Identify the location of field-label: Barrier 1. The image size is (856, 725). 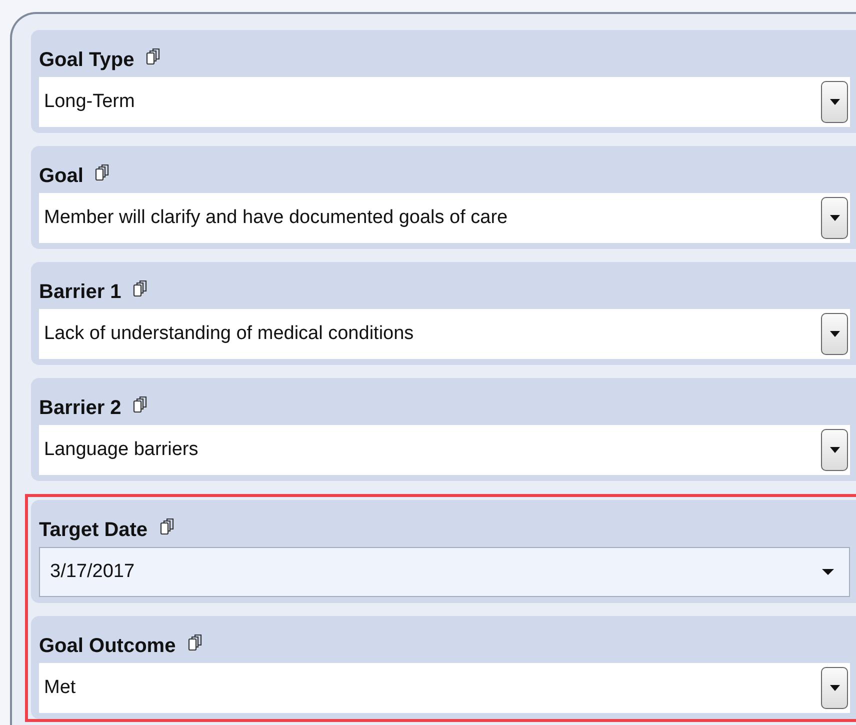
(80, 292).